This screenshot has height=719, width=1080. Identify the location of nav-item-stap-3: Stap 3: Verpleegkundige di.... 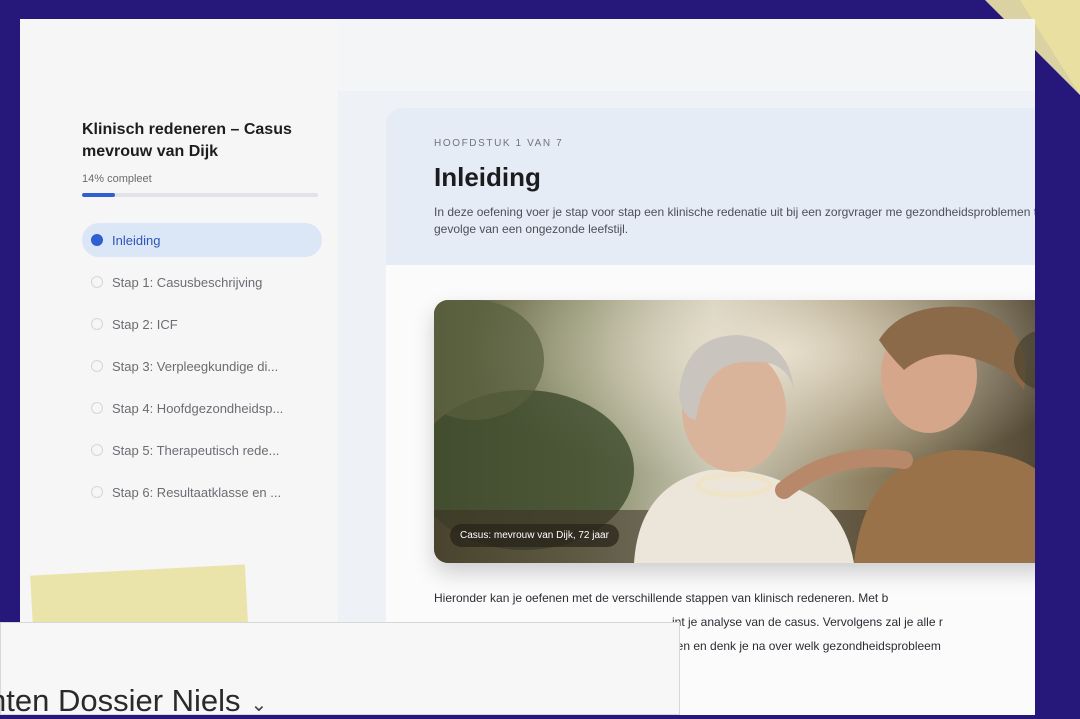
(202, 366).